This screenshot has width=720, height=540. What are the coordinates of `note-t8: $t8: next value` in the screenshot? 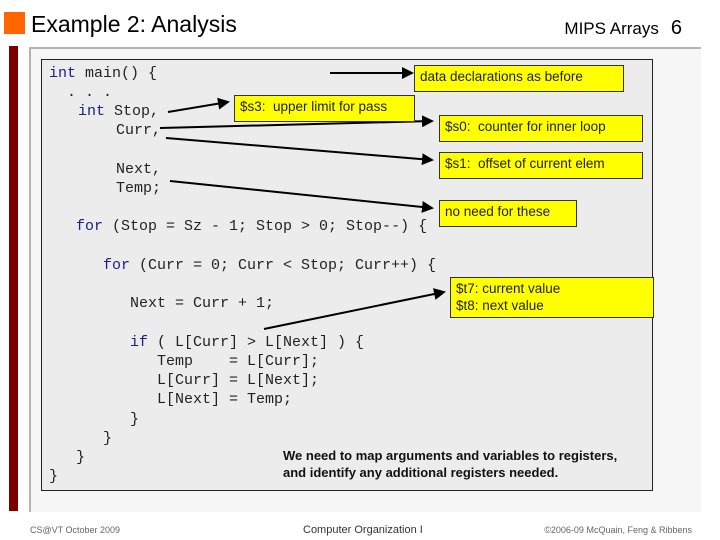 It's located at (500, 305).